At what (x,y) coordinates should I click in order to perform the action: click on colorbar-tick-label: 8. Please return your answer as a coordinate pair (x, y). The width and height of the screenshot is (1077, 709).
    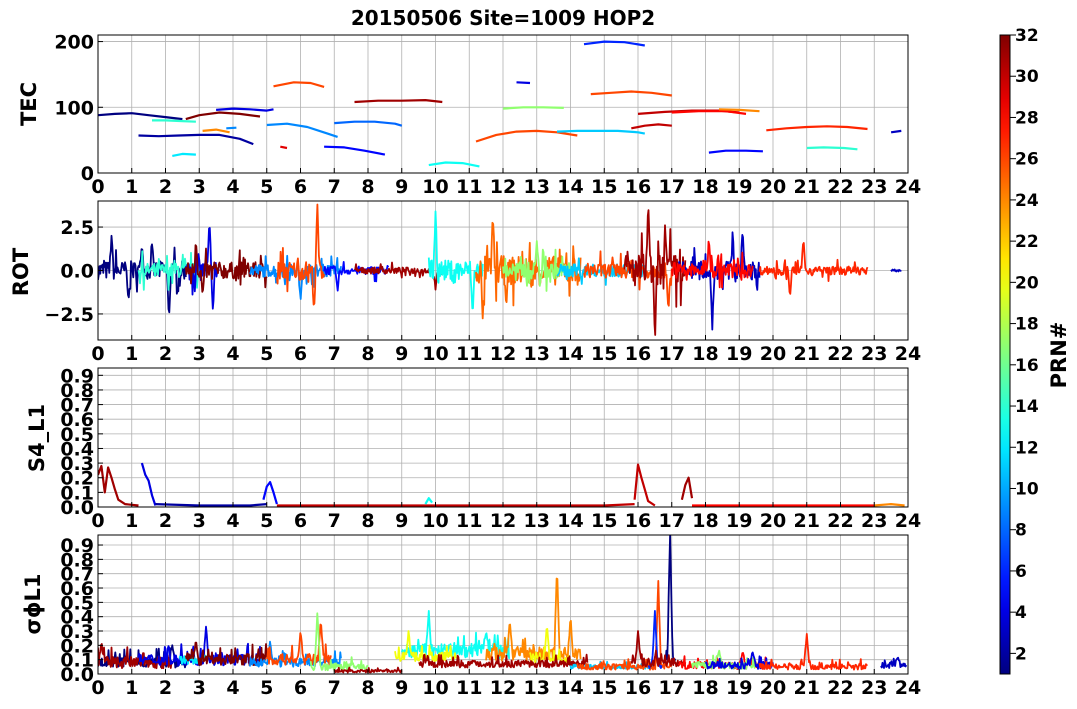
    Looking at the image, I should click on (1021, 531).